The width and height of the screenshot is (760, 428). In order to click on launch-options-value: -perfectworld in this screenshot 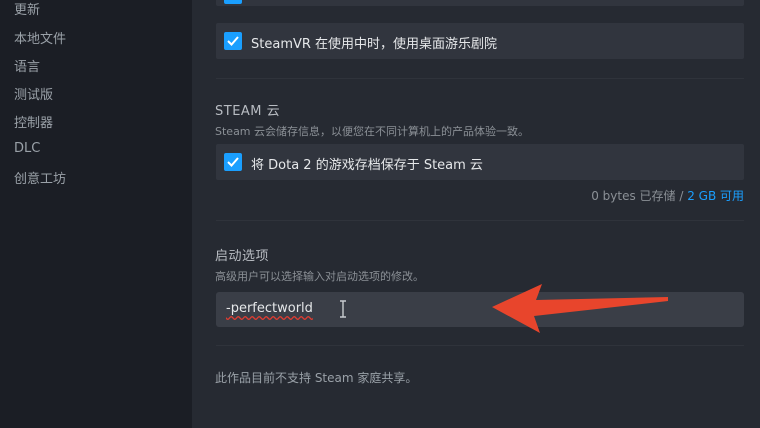, I will do `click(269, 308)`.